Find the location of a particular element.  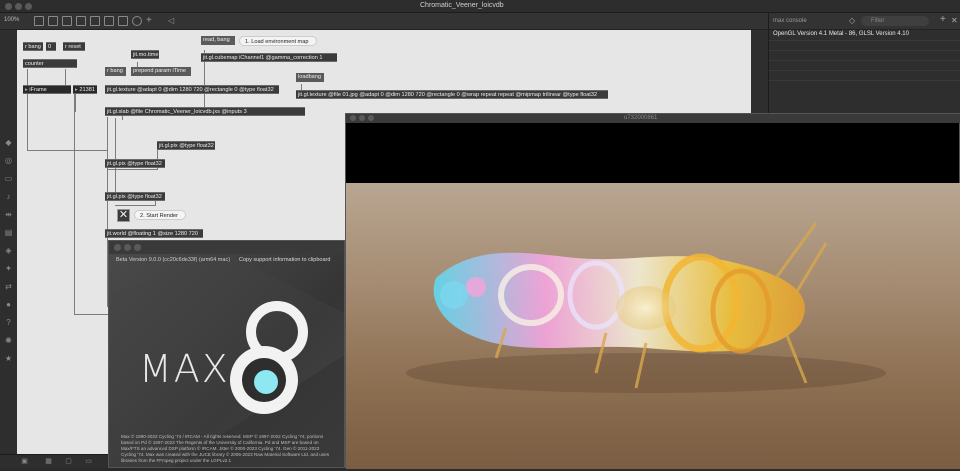

load-environment-comment: 1. Load environment map is located at coordinates (278, 41).